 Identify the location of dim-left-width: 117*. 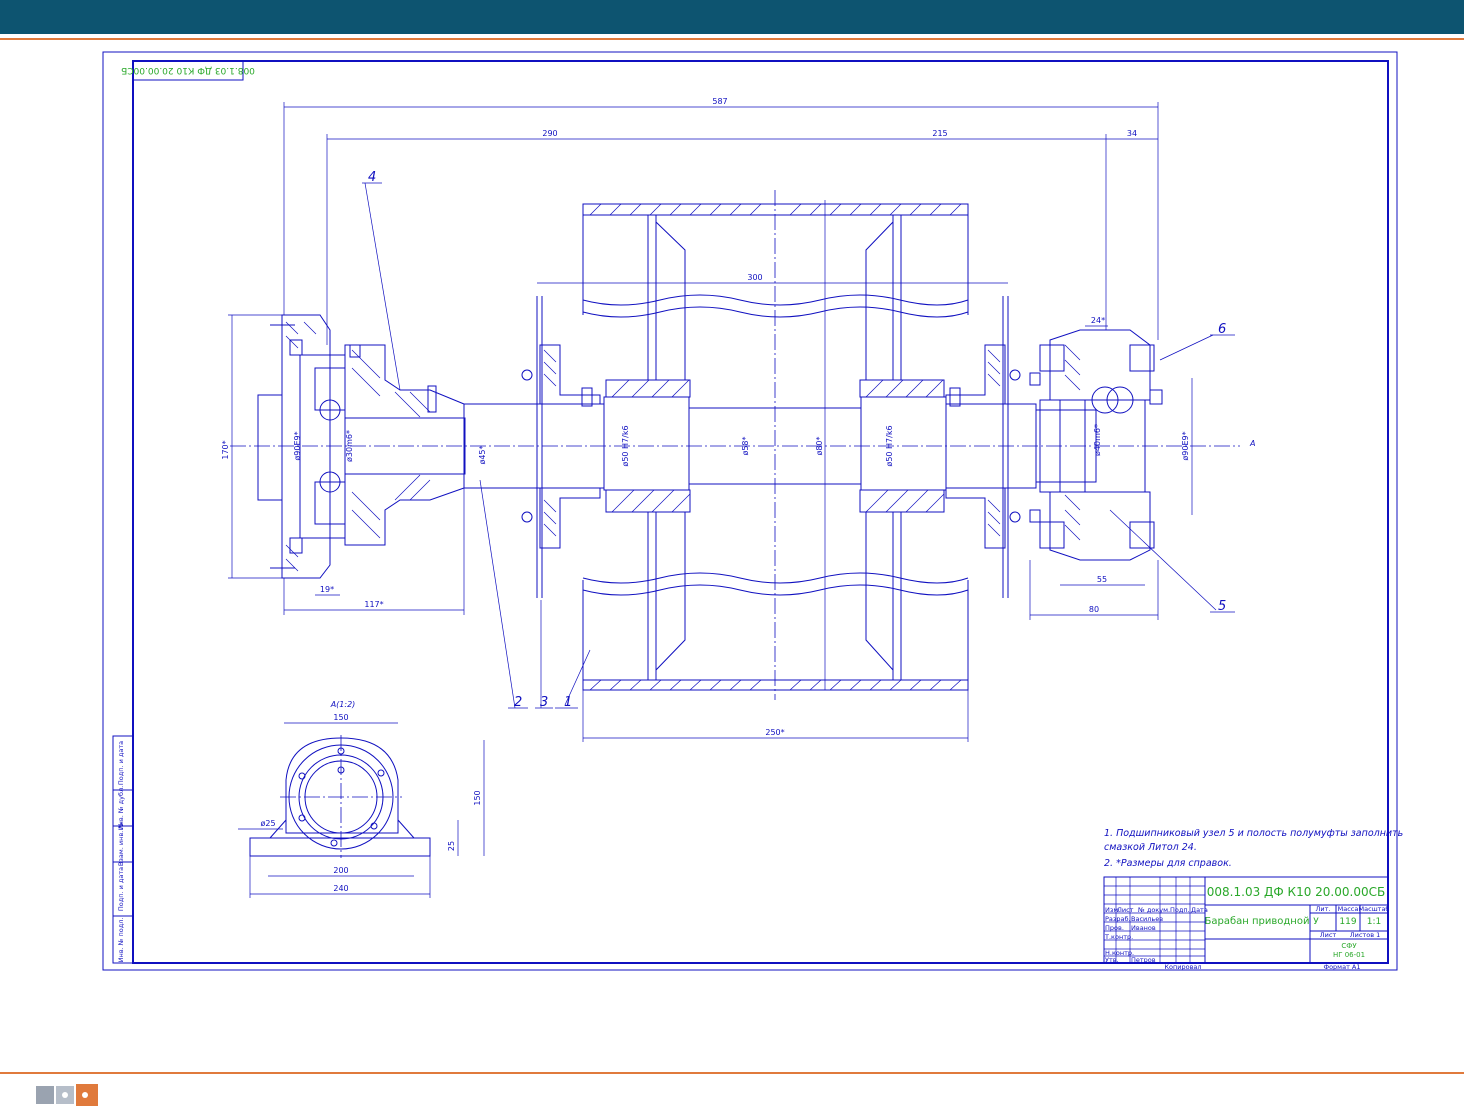
(373, 604).